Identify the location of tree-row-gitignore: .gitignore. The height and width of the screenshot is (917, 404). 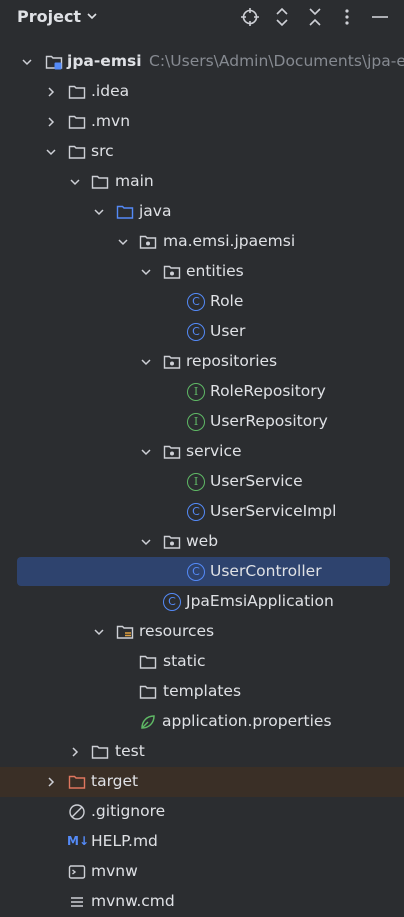
(202, 812).